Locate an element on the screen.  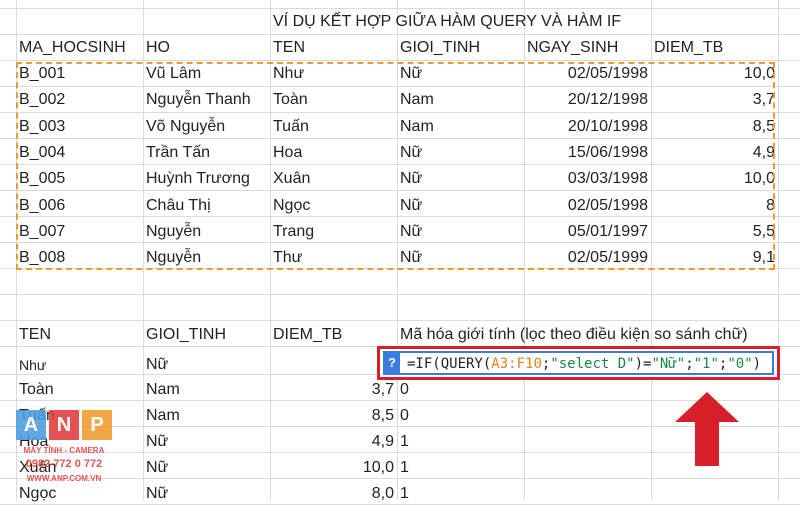
logo-phone: 0982 772 0 772 is located at coordinates (64, 464).